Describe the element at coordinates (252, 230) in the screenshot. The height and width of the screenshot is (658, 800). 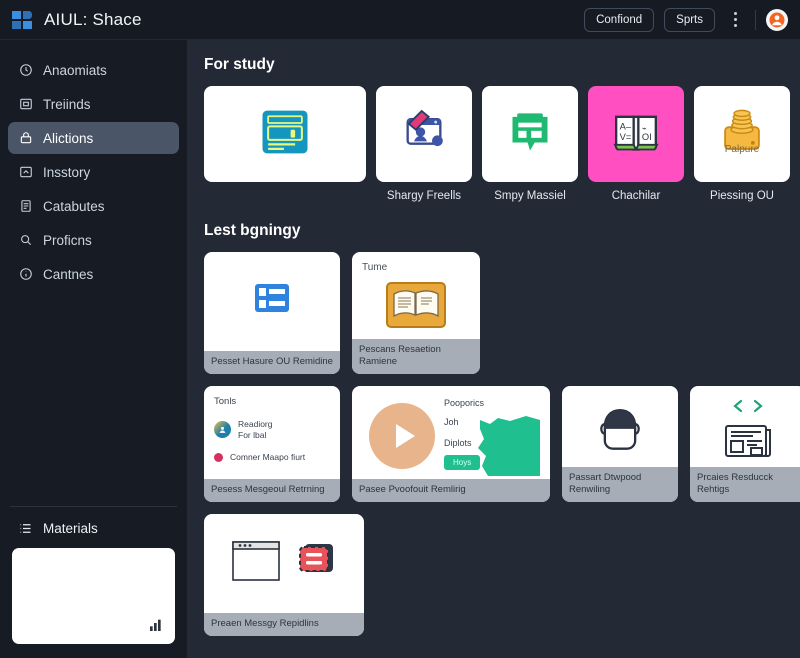
I see `section-title-lest-bgningy: Lest bgningy` at that location.